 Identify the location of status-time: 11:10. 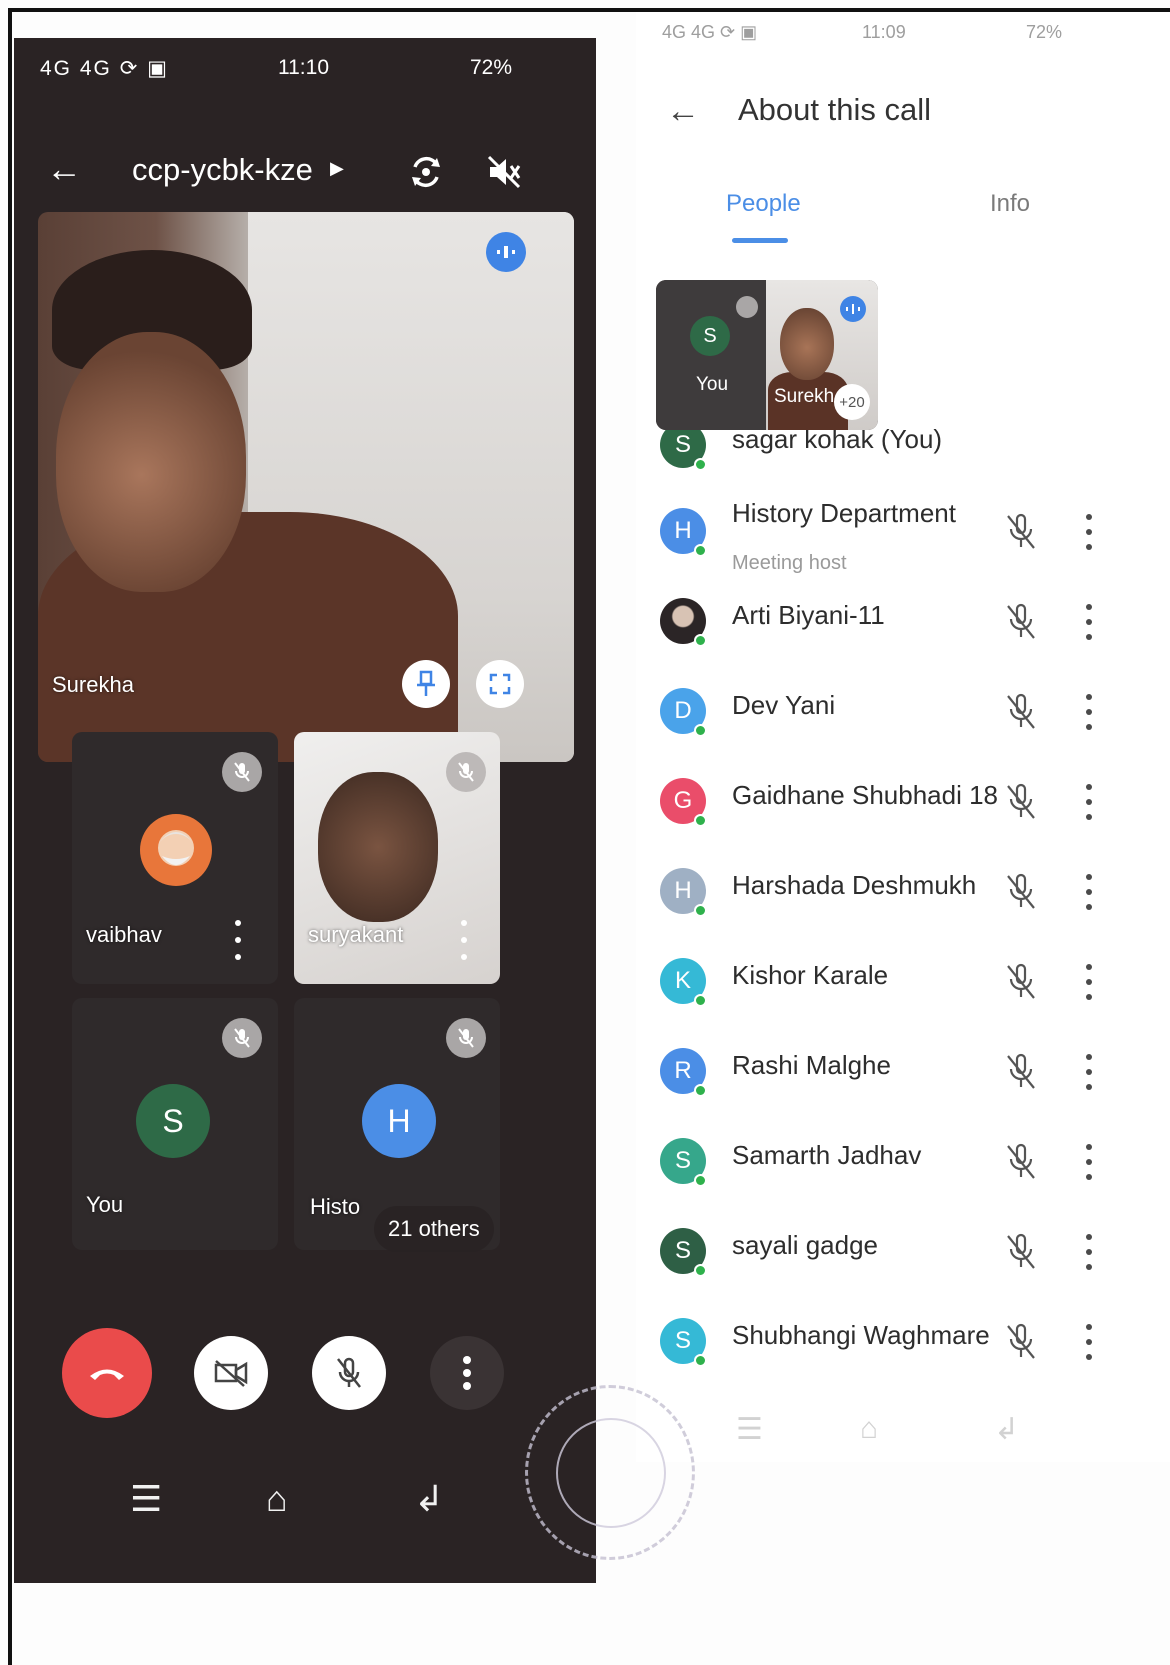
(303, 67).